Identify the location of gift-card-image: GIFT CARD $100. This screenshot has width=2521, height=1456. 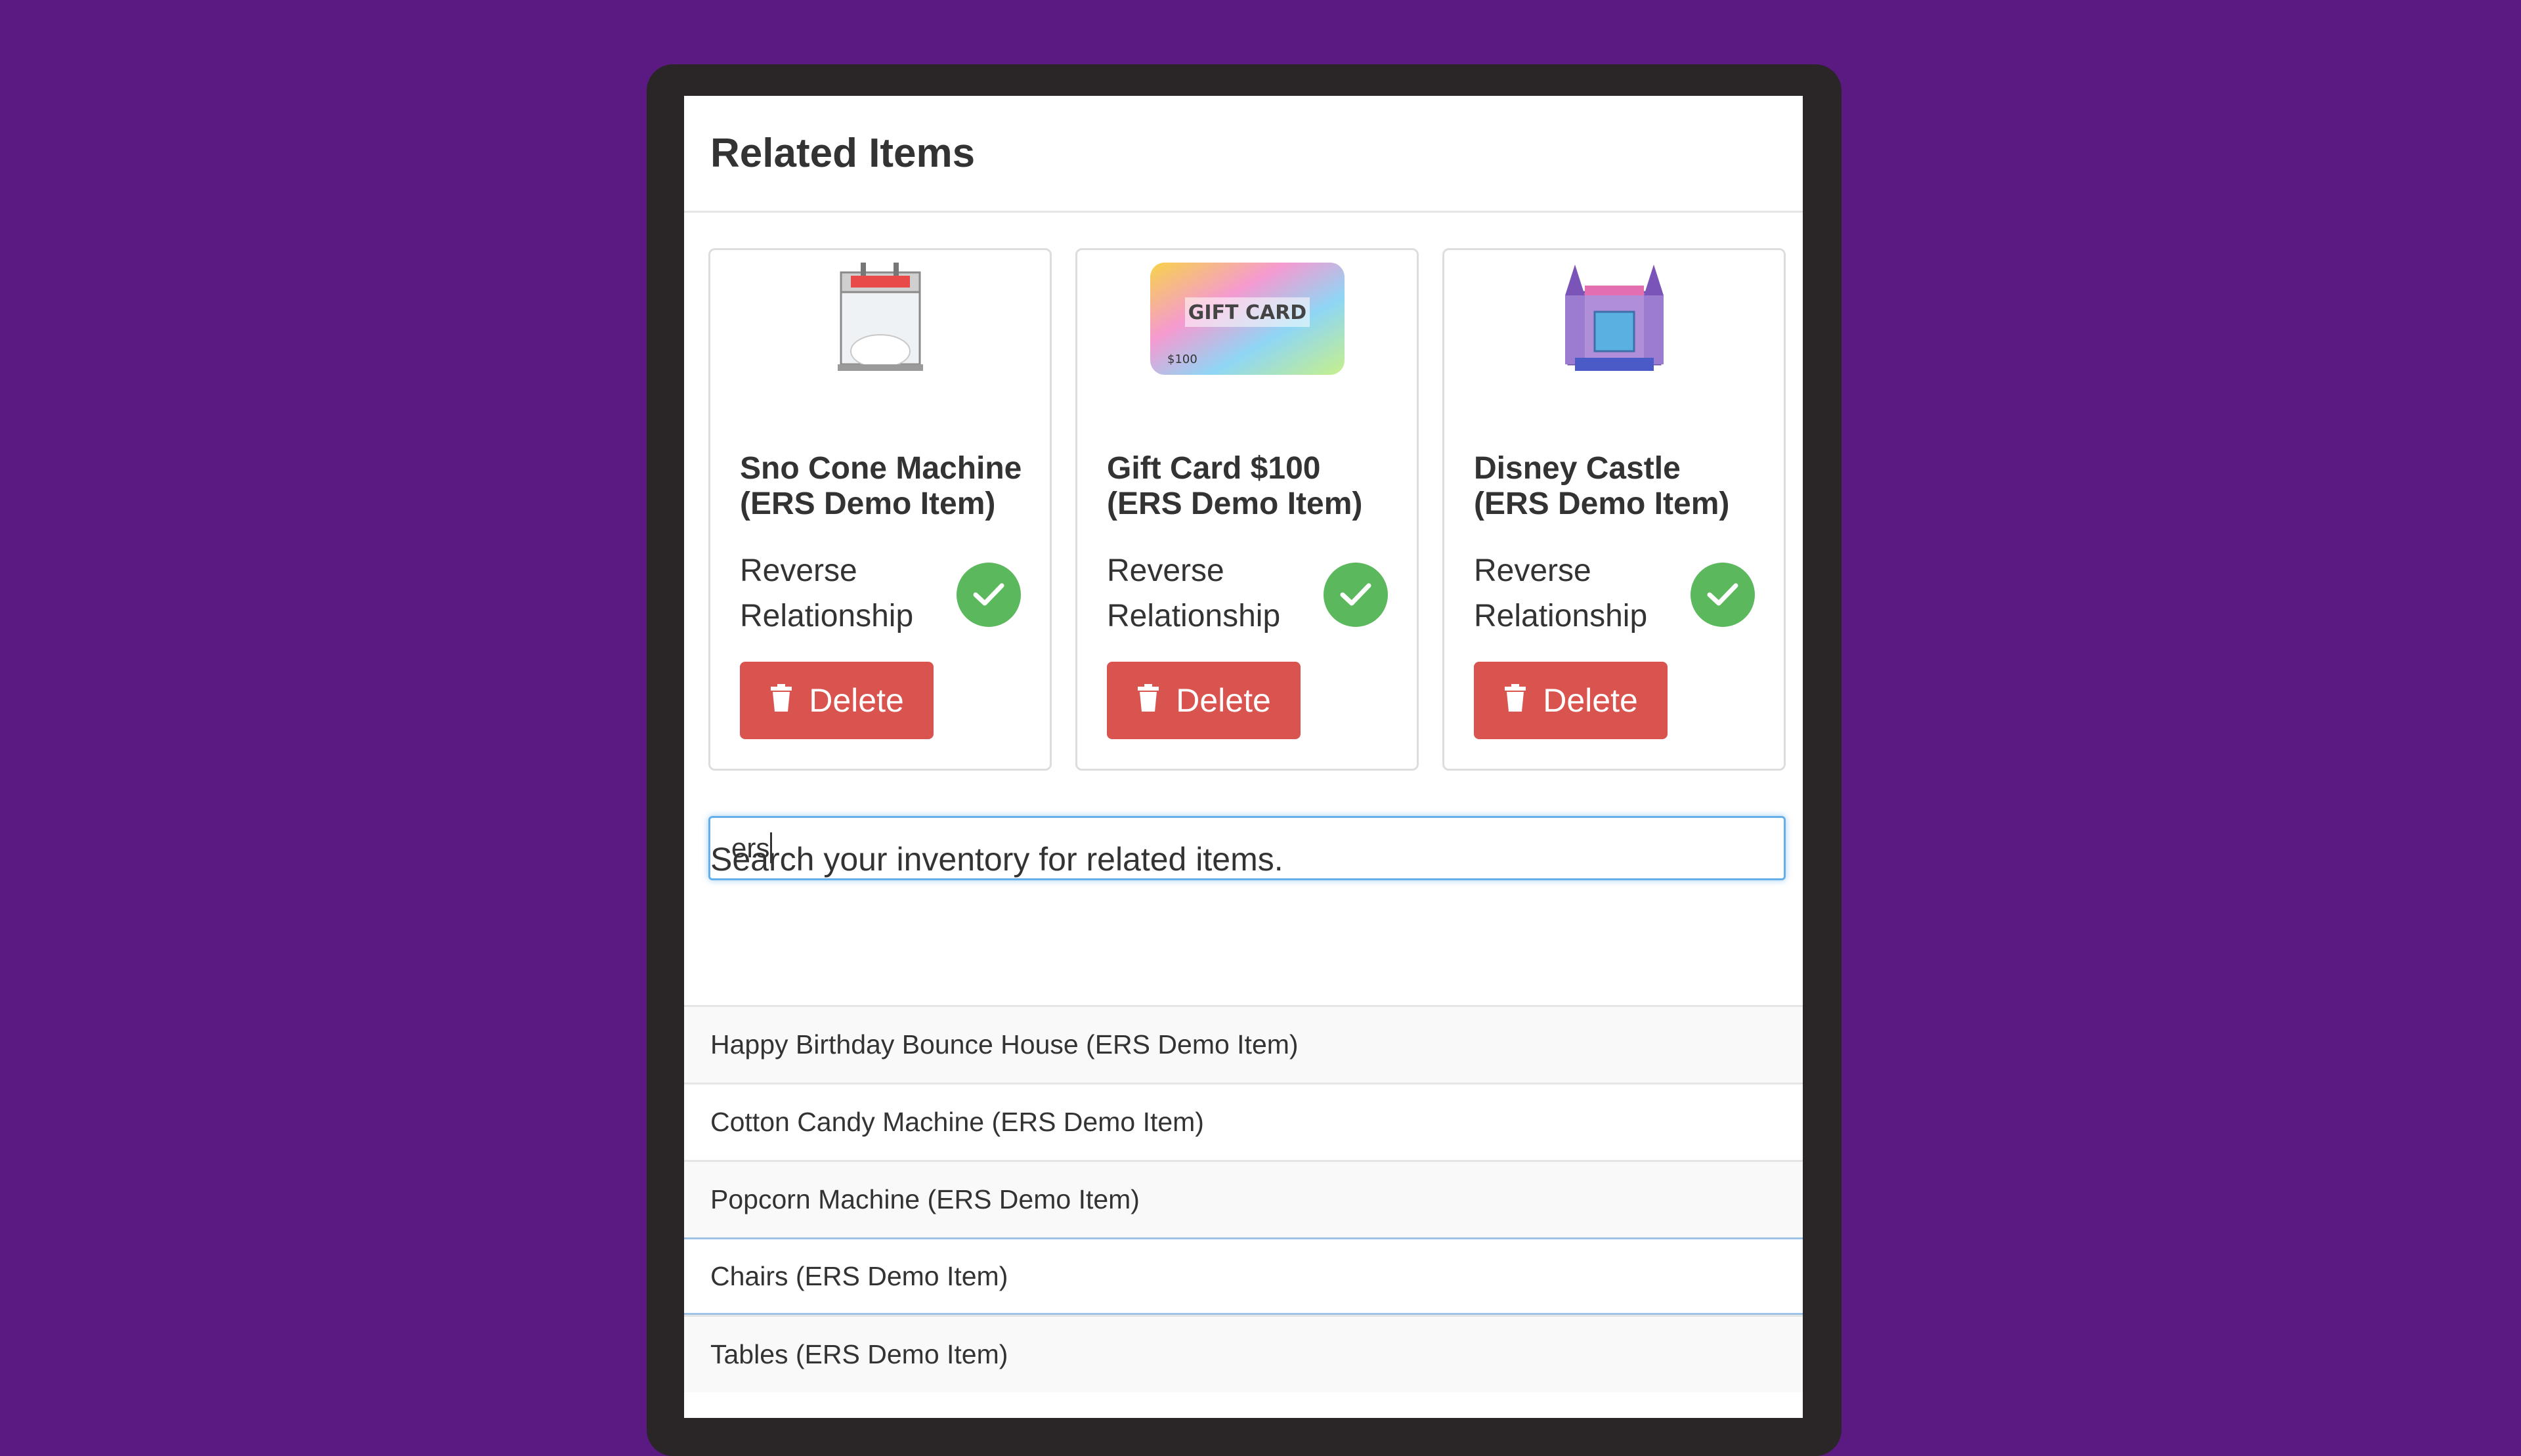
(1247, 318).